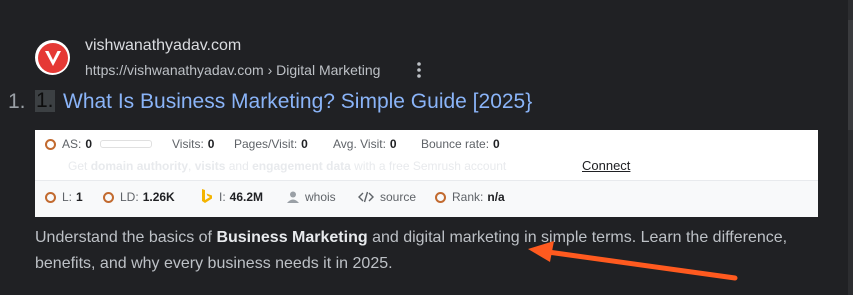 This screenshot has height=295, width=853. I want to click on visits-value: 0, so click(211, 144).